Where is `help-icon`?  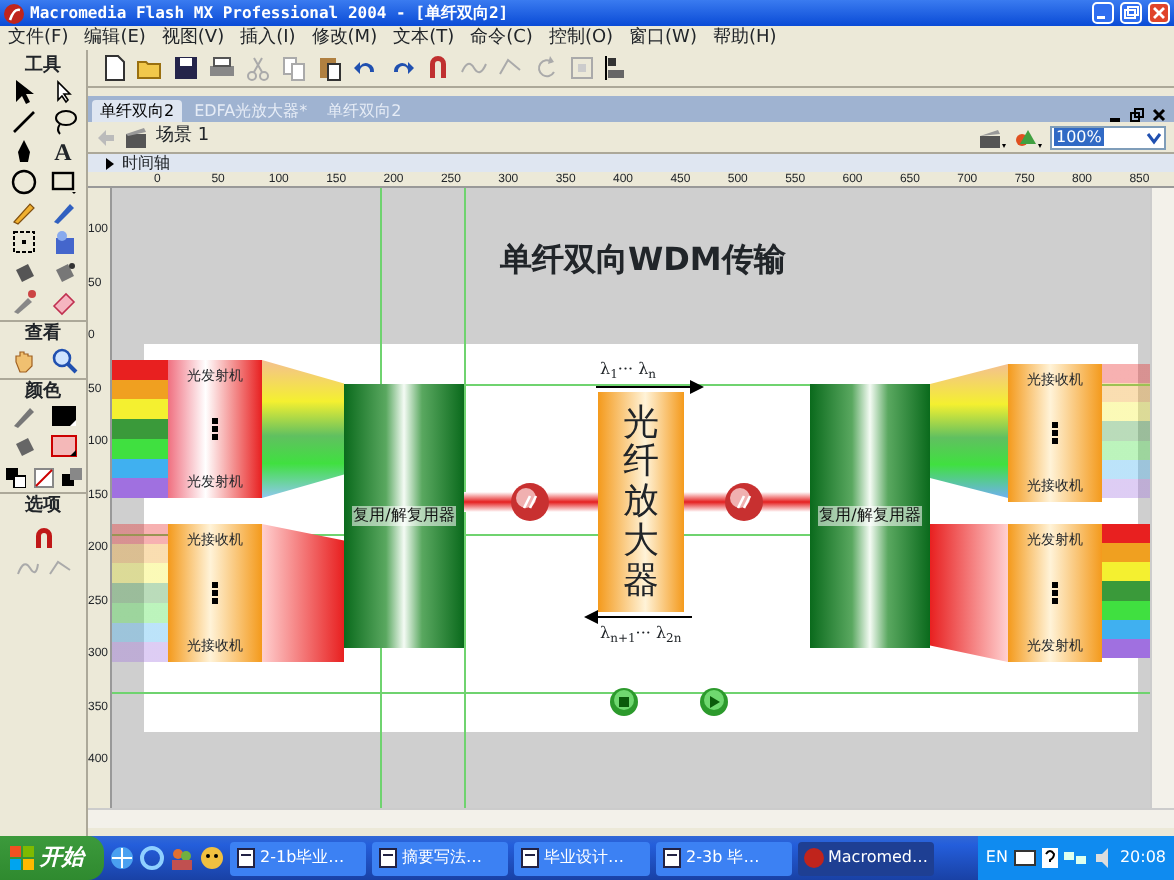
help-icon is located at coordinates (1049, 858).